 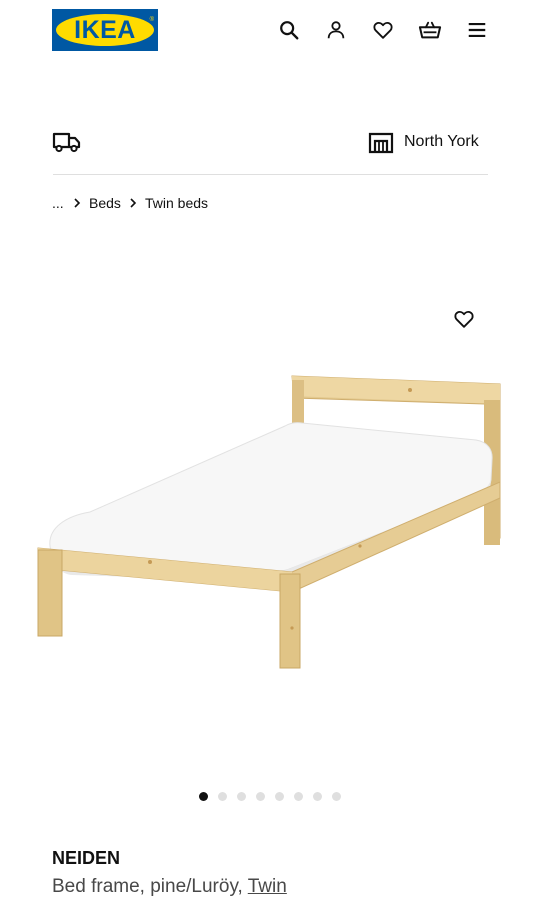 I want to click on logo-registered-mark: ®, so click(x=151, y=20).